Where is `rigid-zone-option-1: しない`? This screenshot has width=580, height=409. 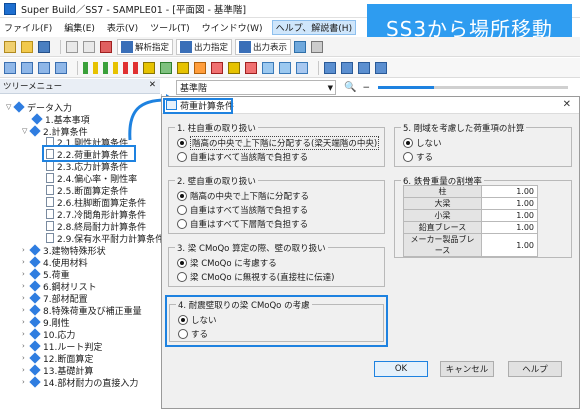
rigid-zone-option-1: しない is located at coordinates (422, 143).